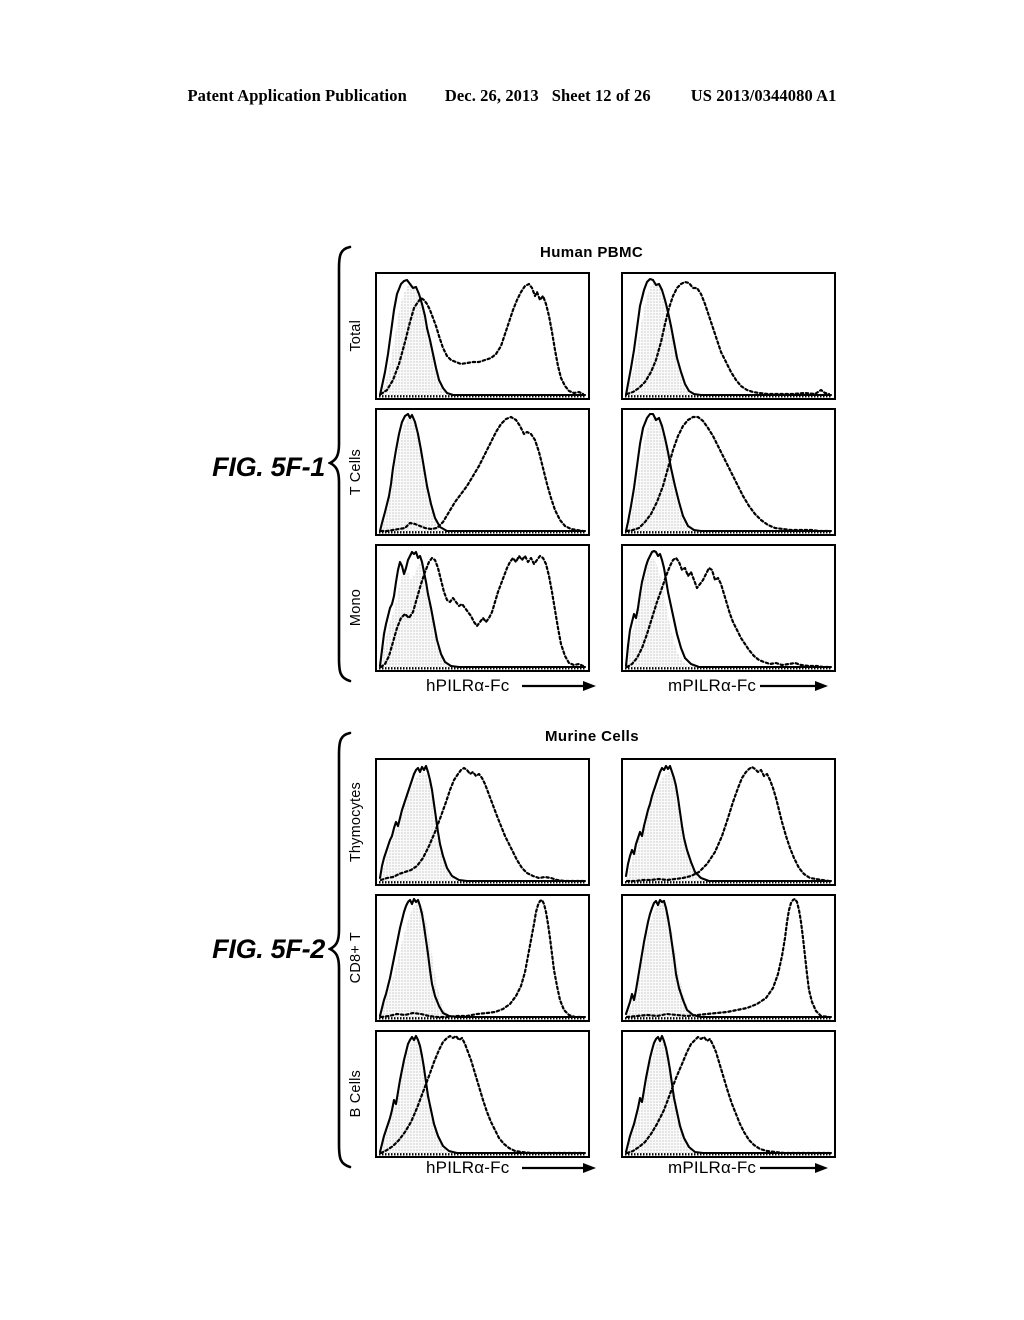  Describe the element at coordinates (482, 608) in the screenshot. I see `histogram-panel-mono-hpilra` at that location.